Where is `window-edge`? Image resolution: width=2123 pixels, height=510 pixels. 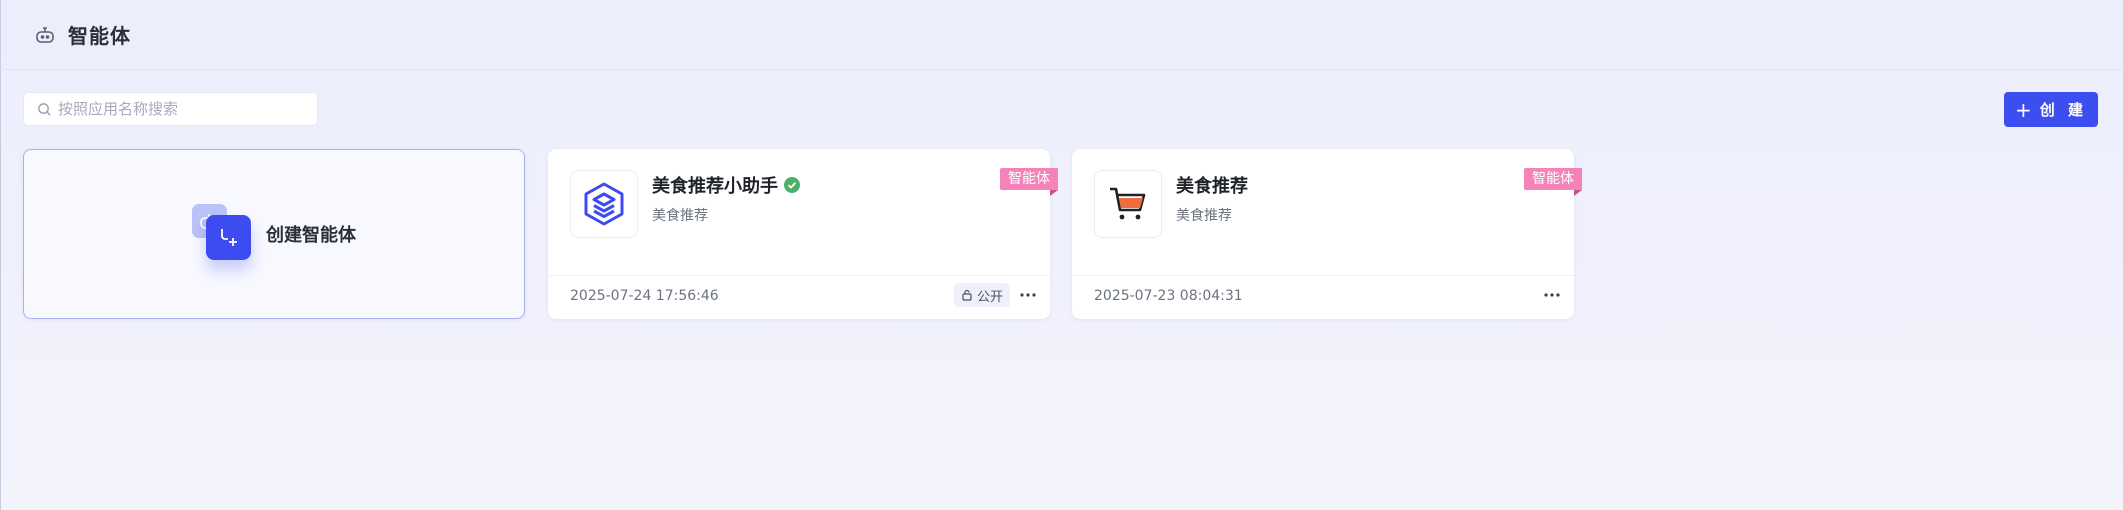
window-edge is located at coordinates (0, 255).